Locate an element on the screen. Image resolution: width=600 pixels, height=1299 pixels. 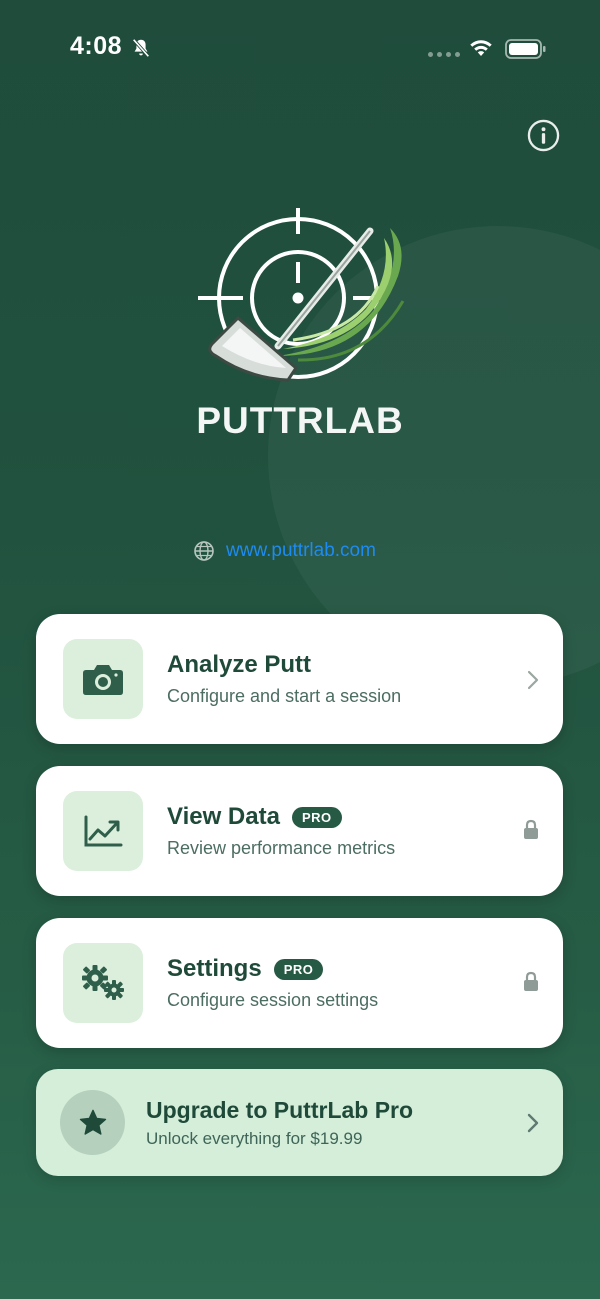
star-icon is located at coordinates (92, 1122).